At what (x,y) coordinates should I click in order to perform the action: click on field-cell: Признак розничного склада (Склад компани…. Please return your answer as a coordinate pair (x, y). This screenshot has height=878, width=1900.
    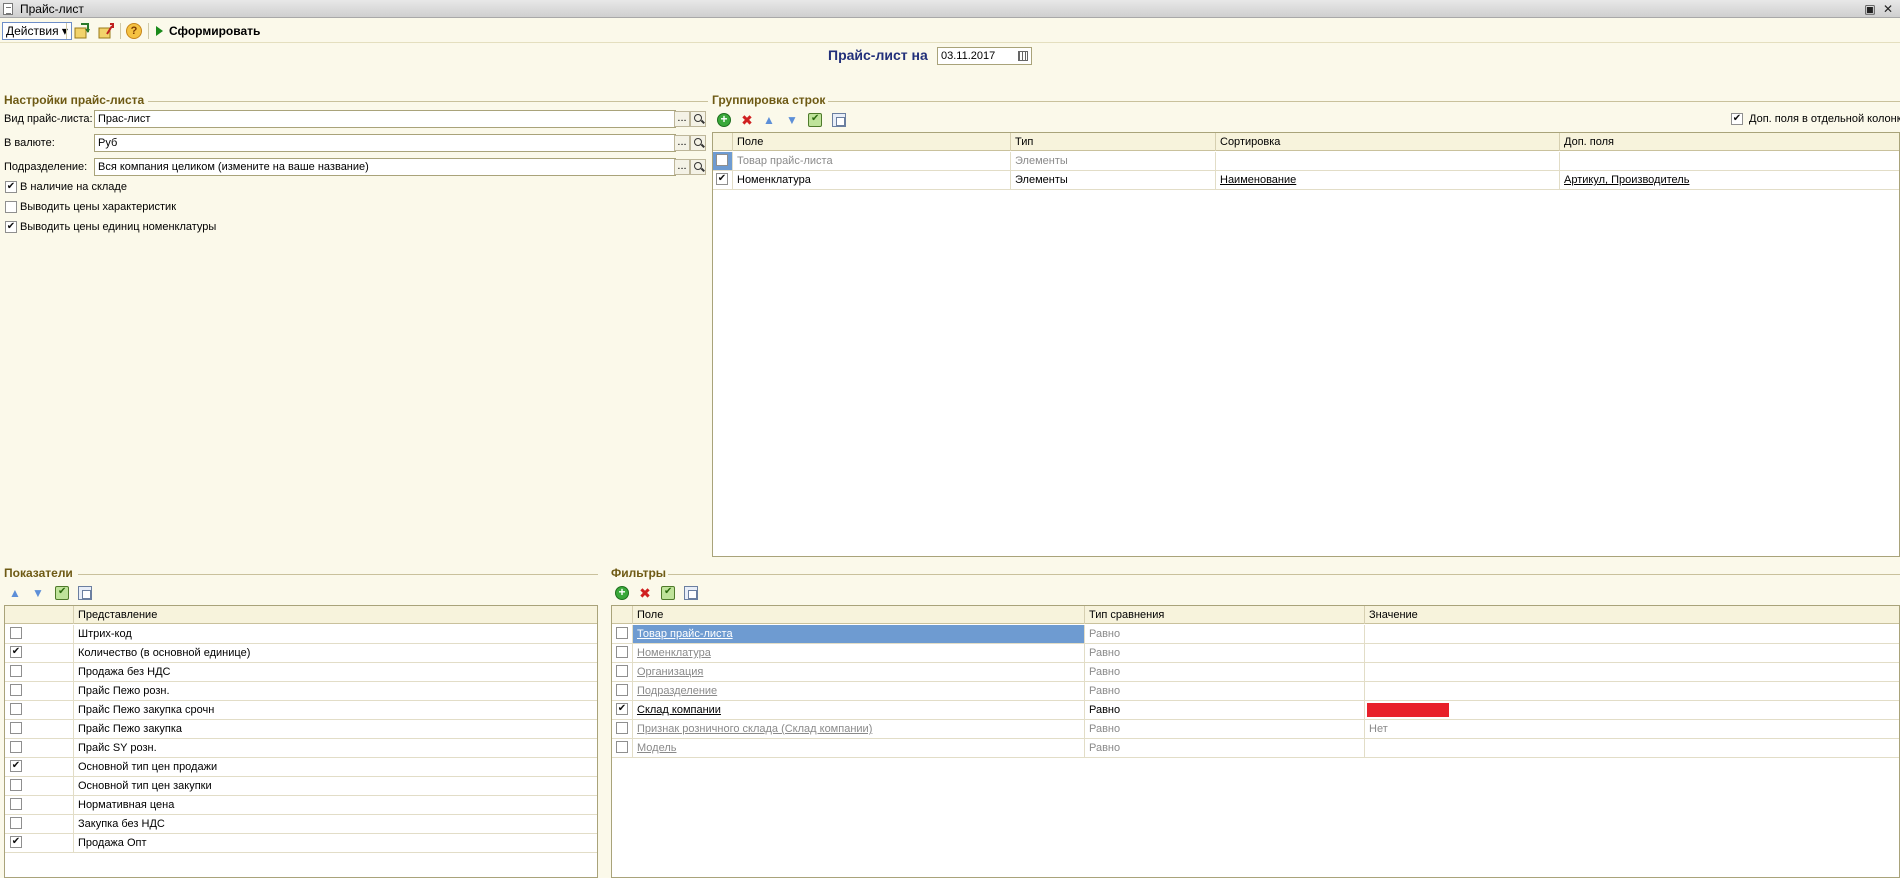
    Looking at the image, I should click on (859, 729).